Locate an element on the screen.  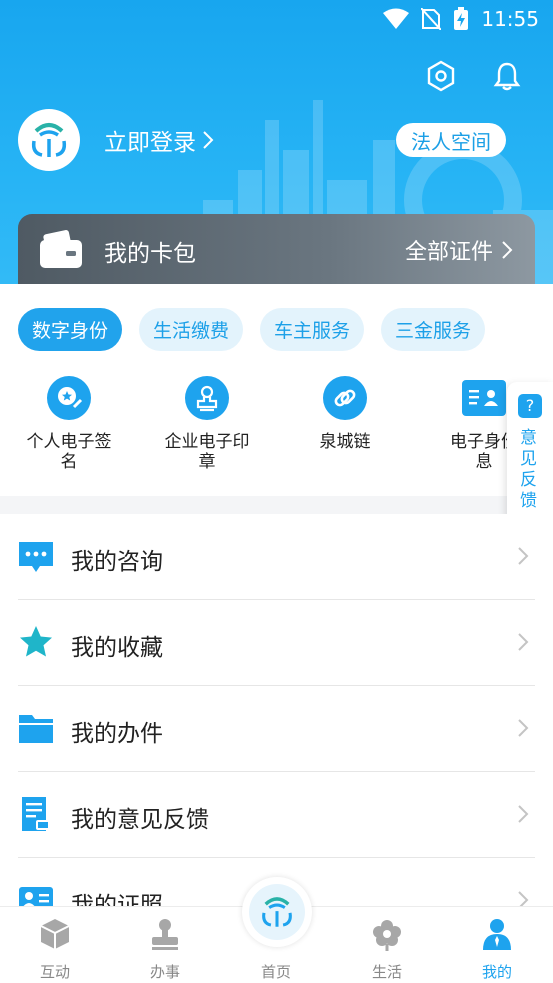
tab-car-owner-services: 车主服务 is located at coordinates (312, 329).